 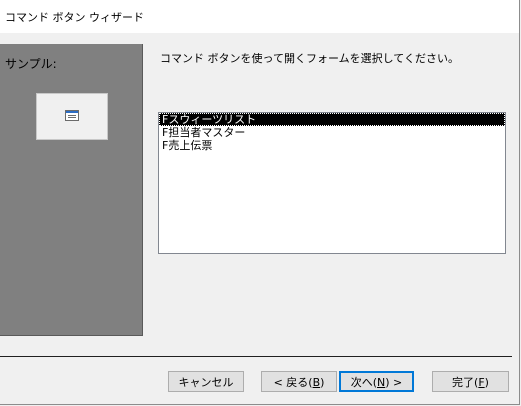 What do you see at coordinates (332, 145) in the screenshot?
I see `list-item: F売上伝票` at bounding box center [332, 145].